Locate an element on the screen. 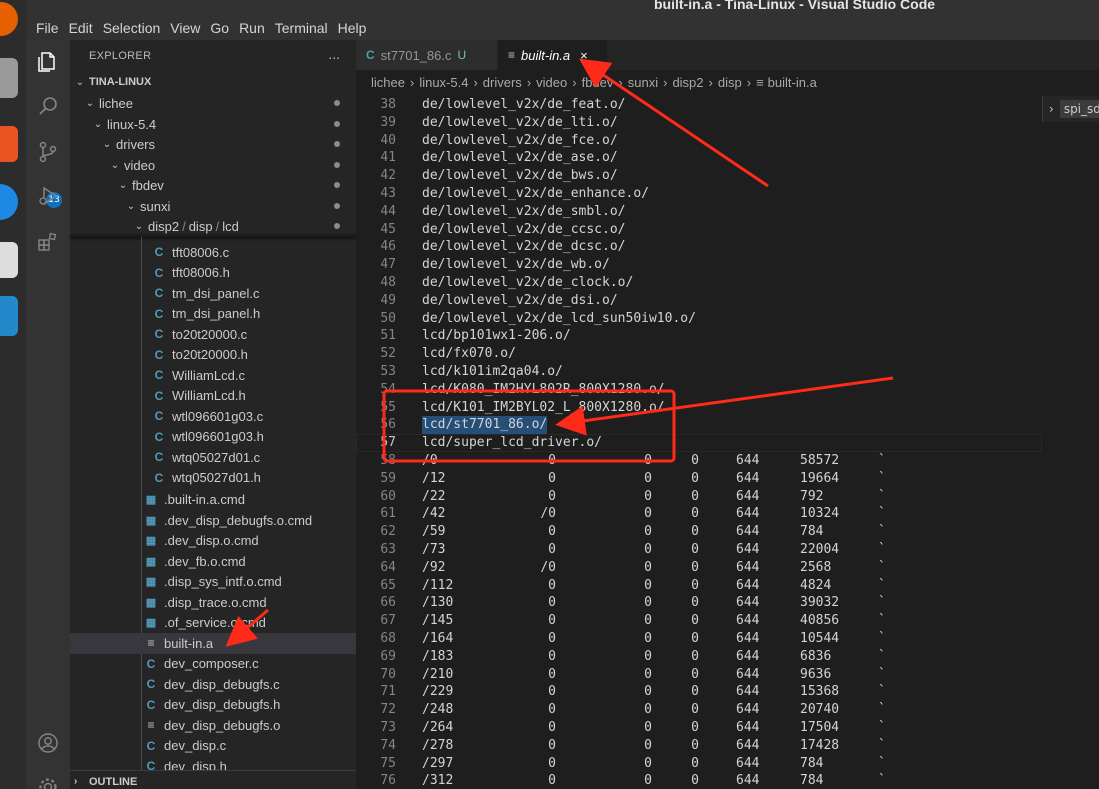 This screenshot has height=789, width=1099. breadcrumb-item: video is located at coordinates (551, 82).